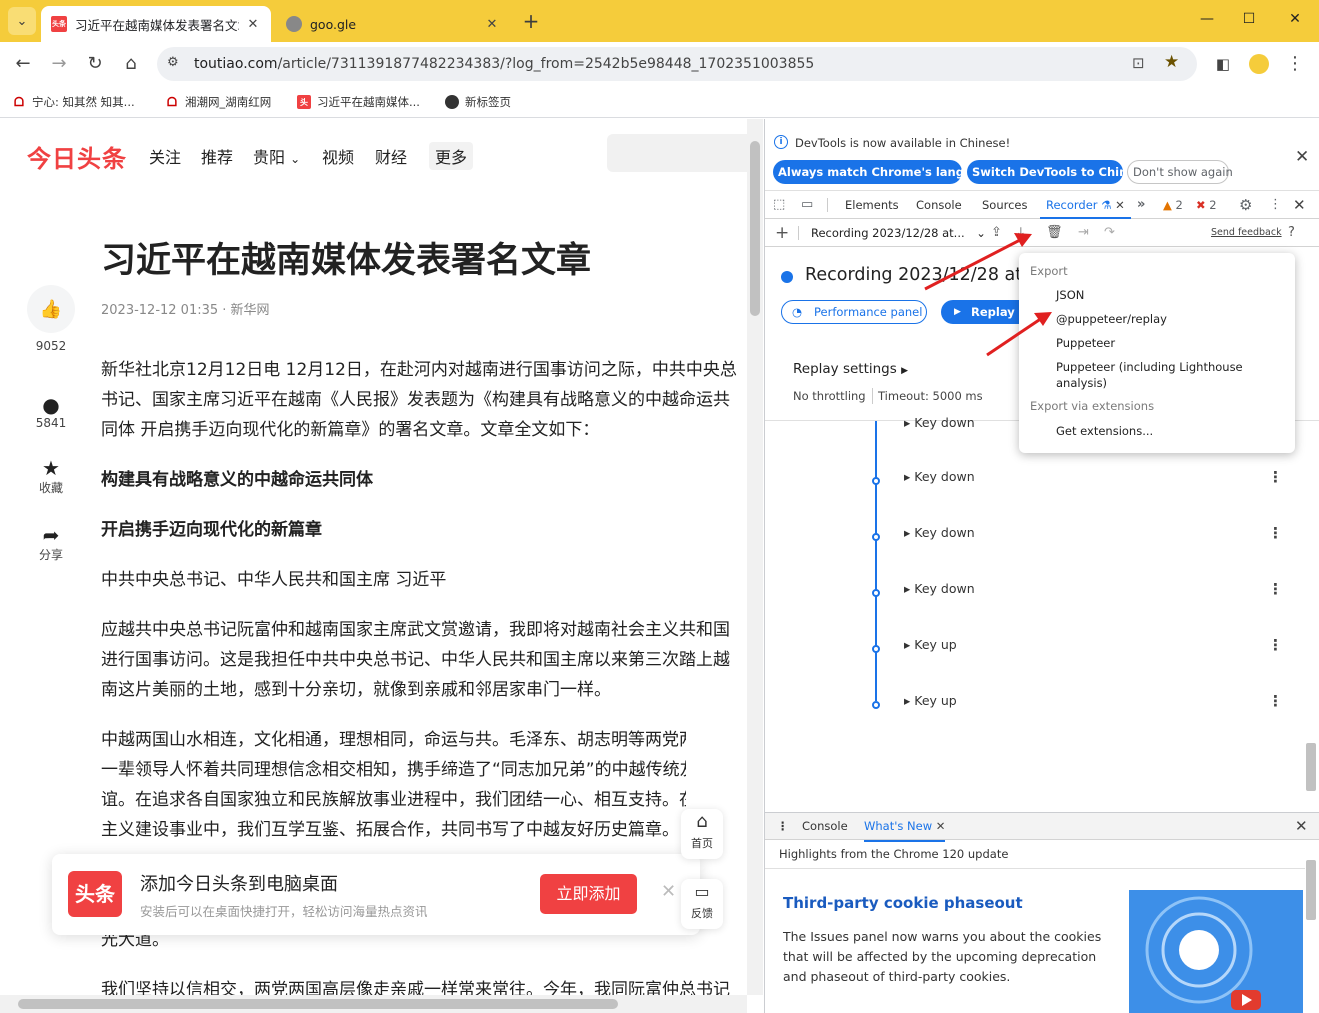 The image size is (1319, 1013). What do you see at coordinates (588, 894) in the screenshot?
I see `add-now-button: 立即添加` at bounding box center [588, 894].